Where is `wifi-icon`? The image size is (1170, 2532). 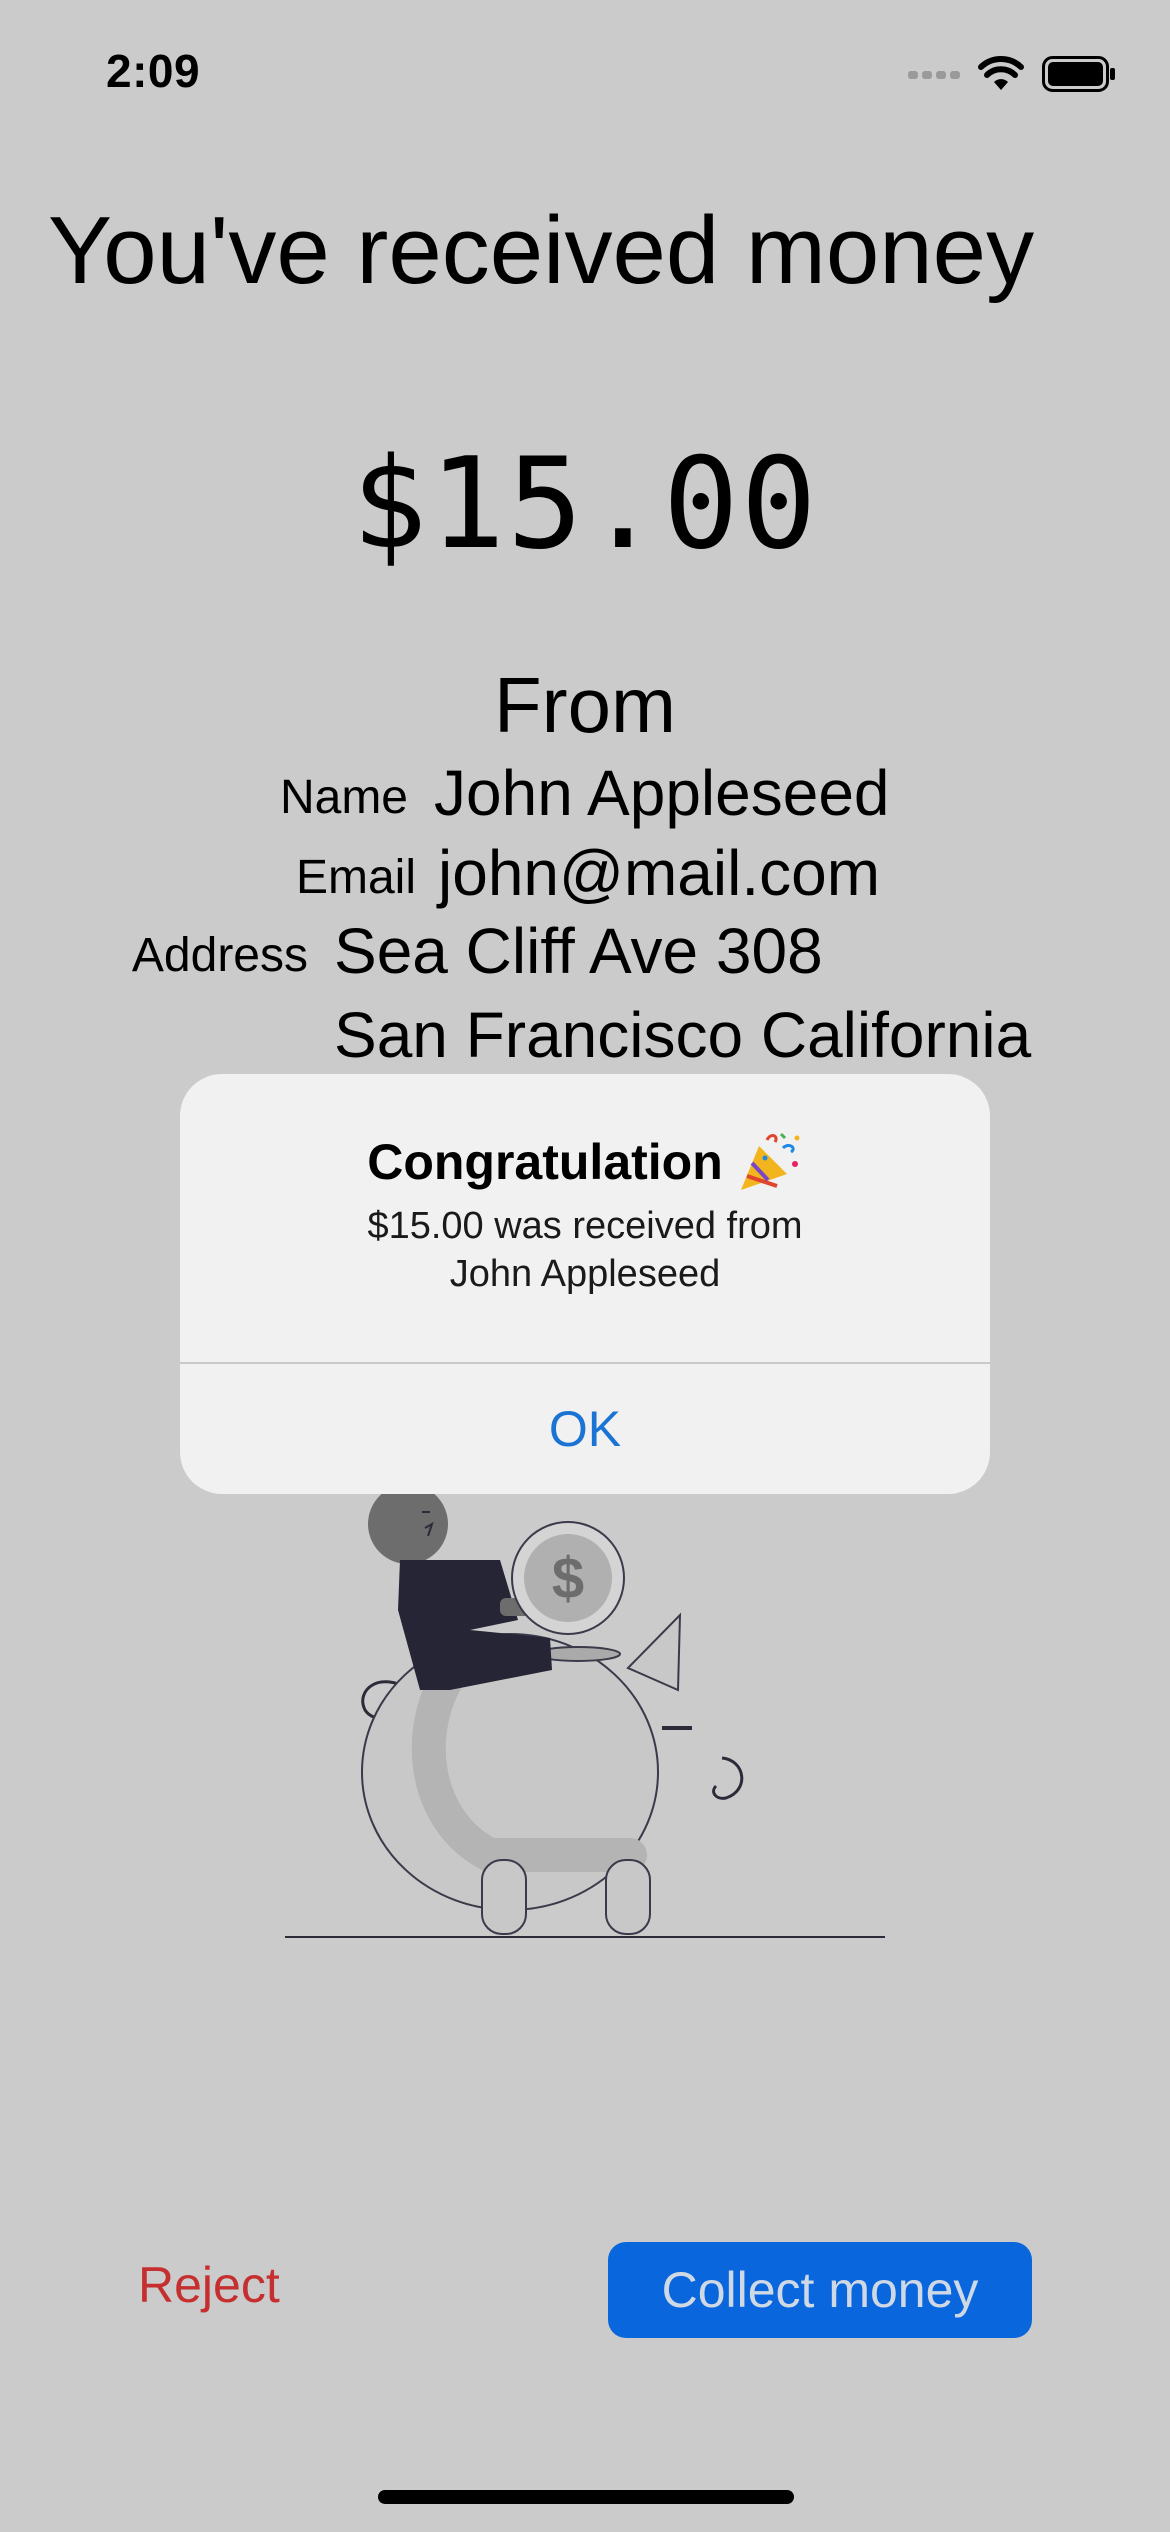 wifi-icon is located at coordinates (1001, 73).